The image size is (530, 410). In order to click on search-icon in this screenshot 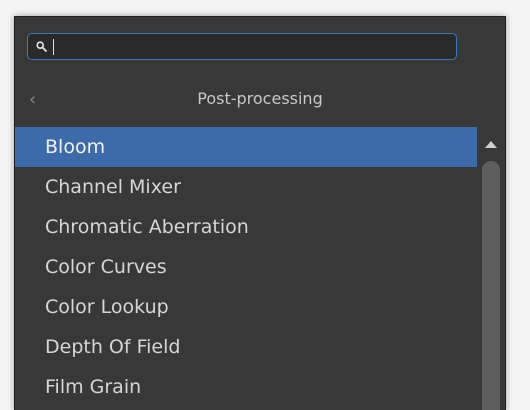, I will do `click(41, 46)`.